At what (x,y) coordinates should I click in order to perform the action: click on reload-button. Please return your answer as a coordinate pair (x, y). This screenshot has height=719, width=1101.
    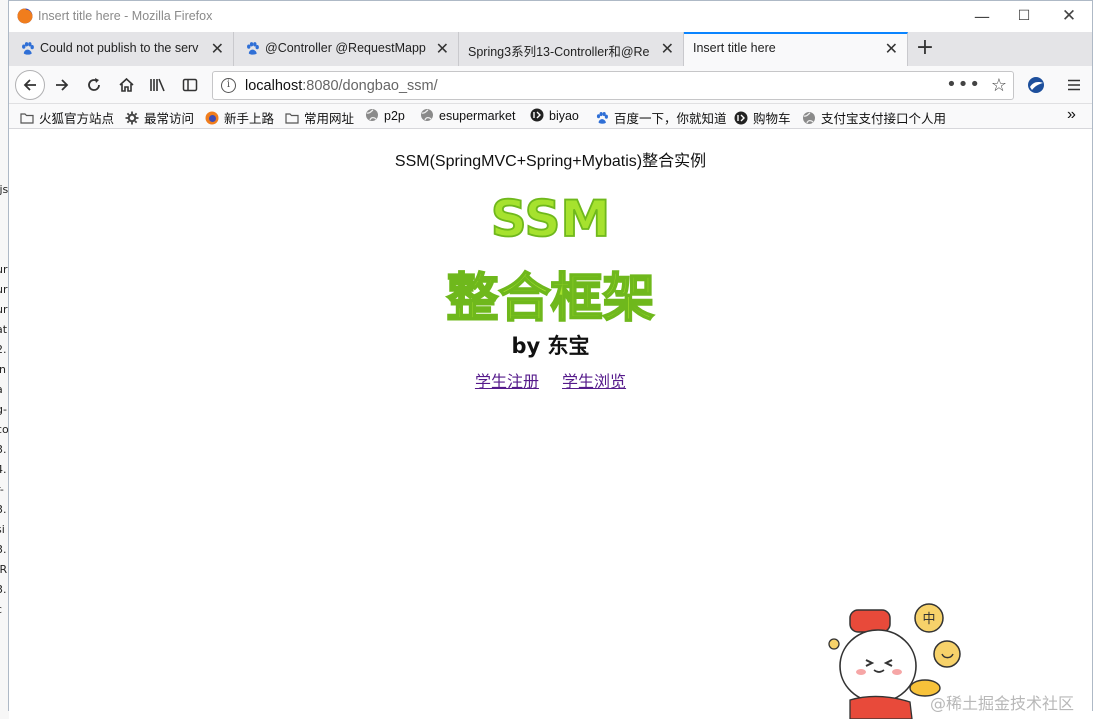
    Looking at the image, I should click on (94, 85).